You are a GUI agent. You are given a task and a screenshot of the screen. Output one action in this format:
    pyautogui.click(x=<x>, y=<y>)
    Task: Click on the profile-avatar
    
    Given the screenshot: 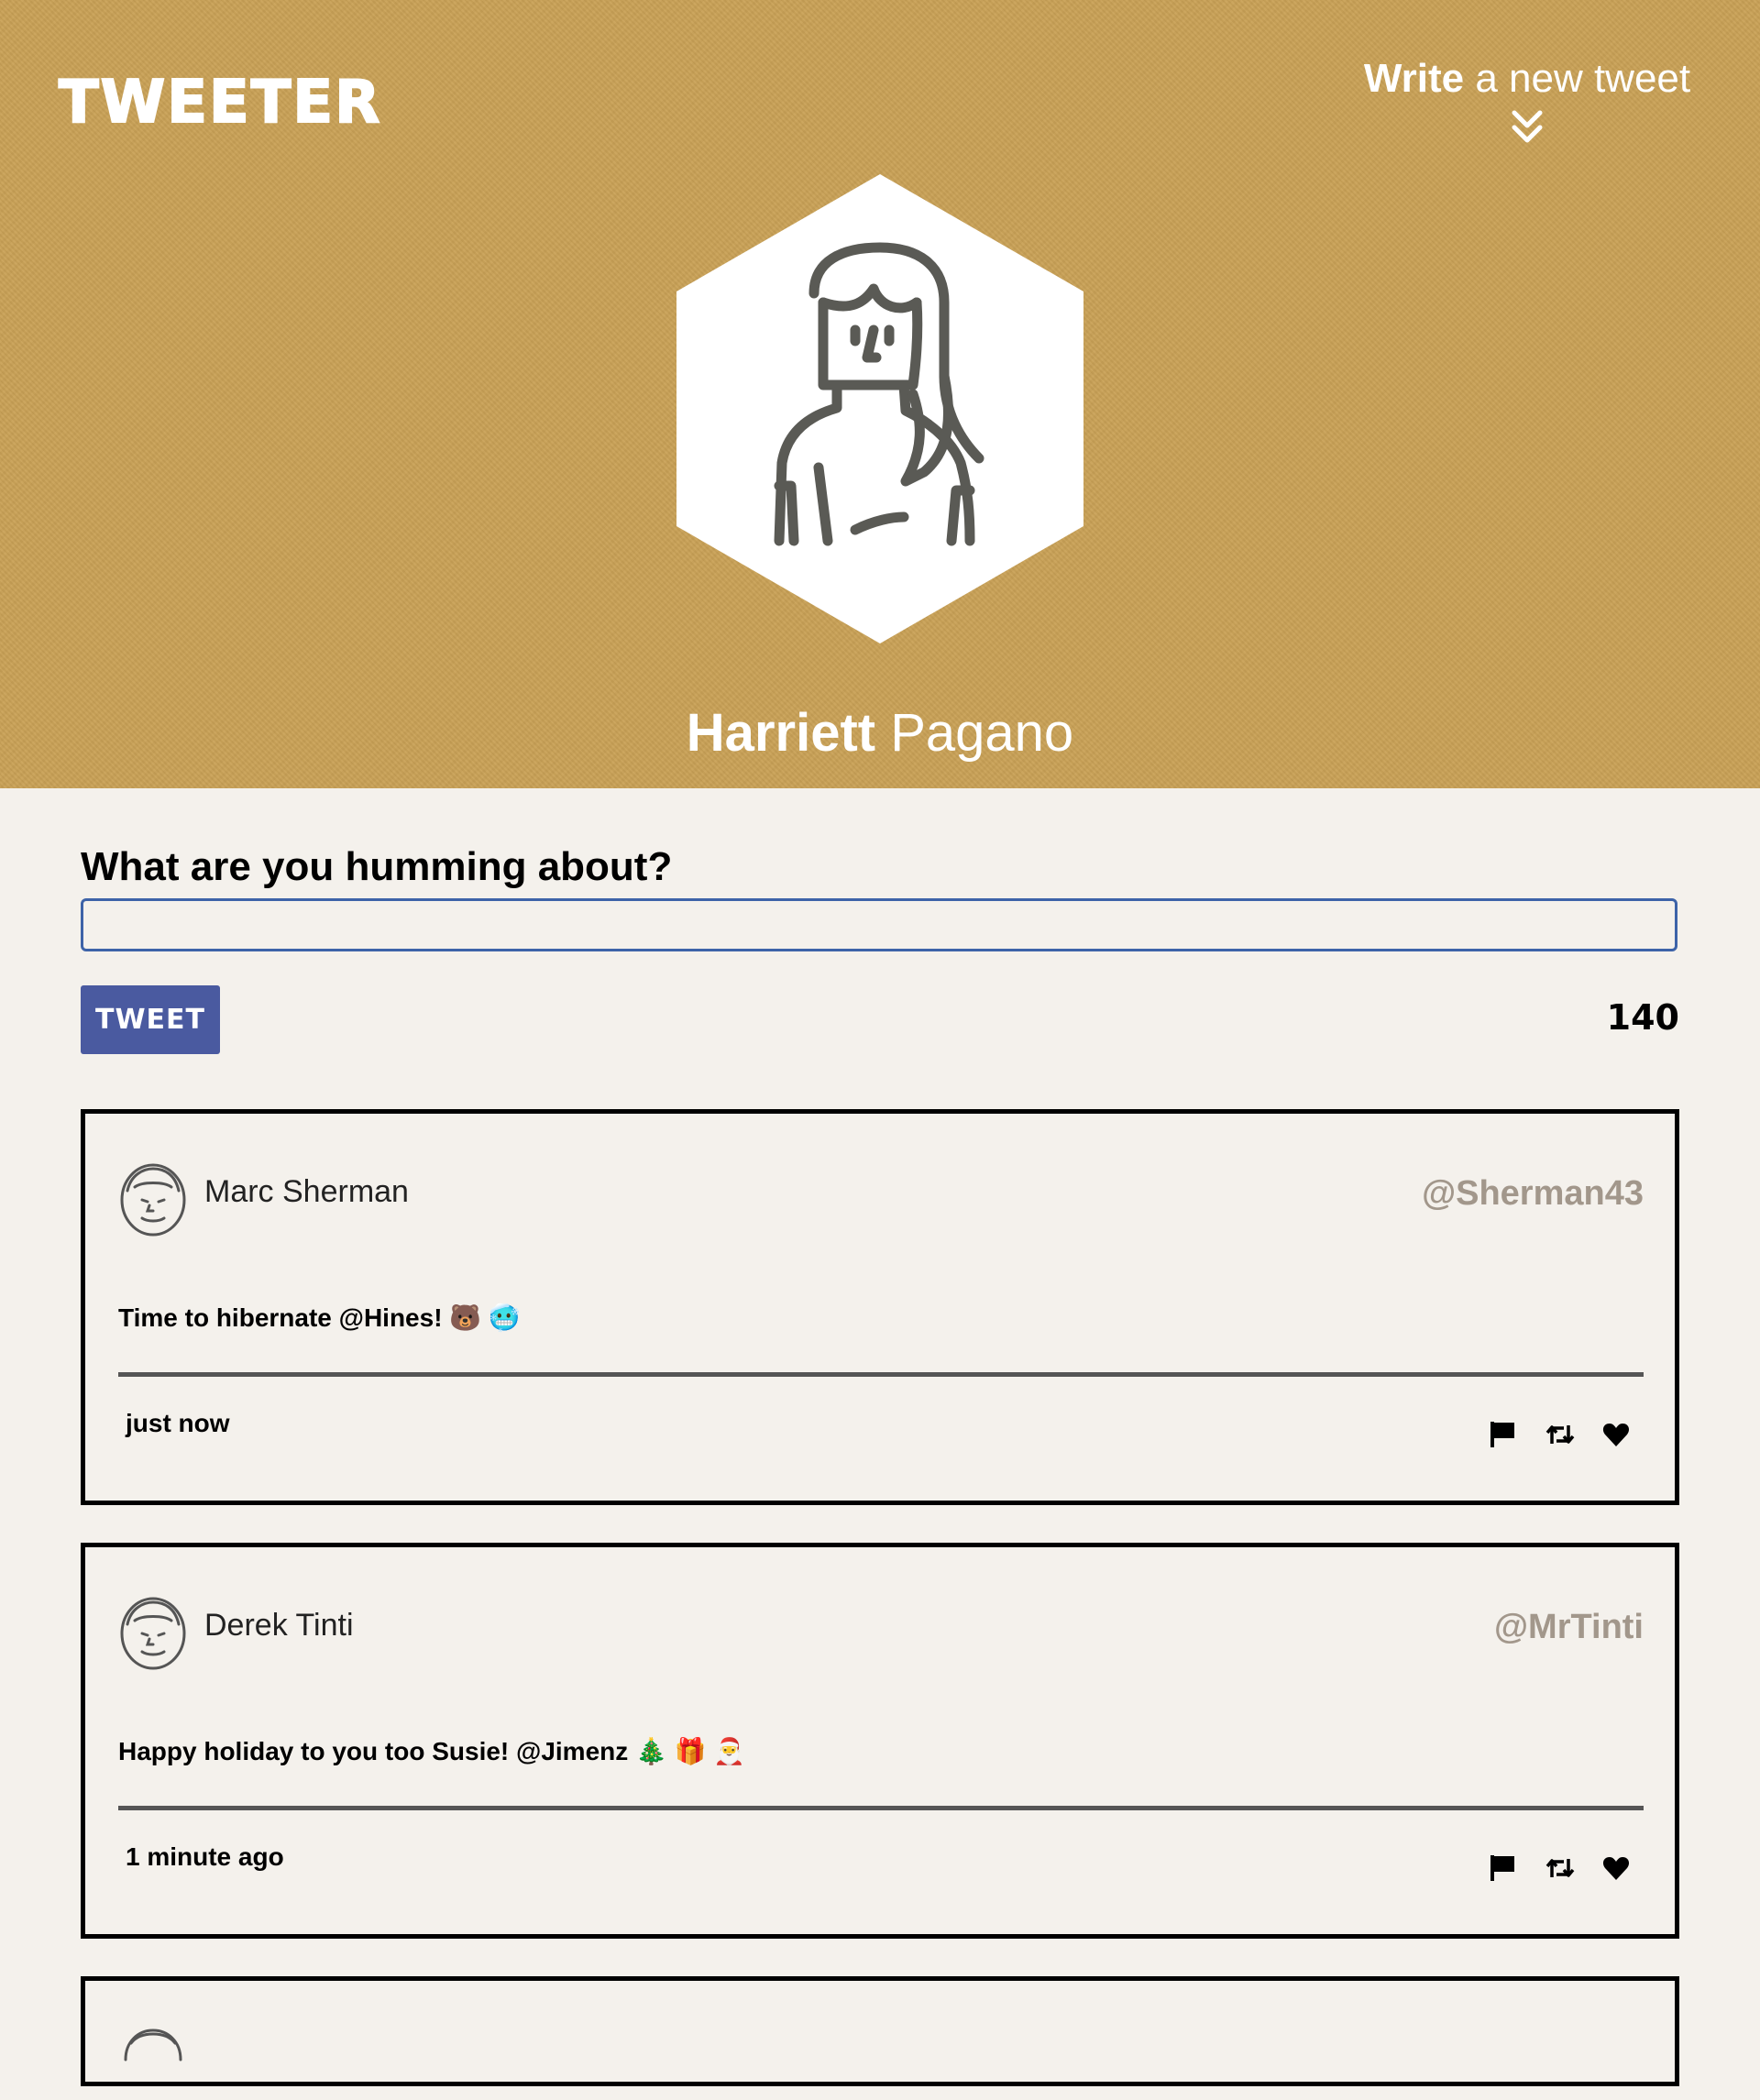 What is the action you would take?
    pyautogui.click(x=880, y=408)
    